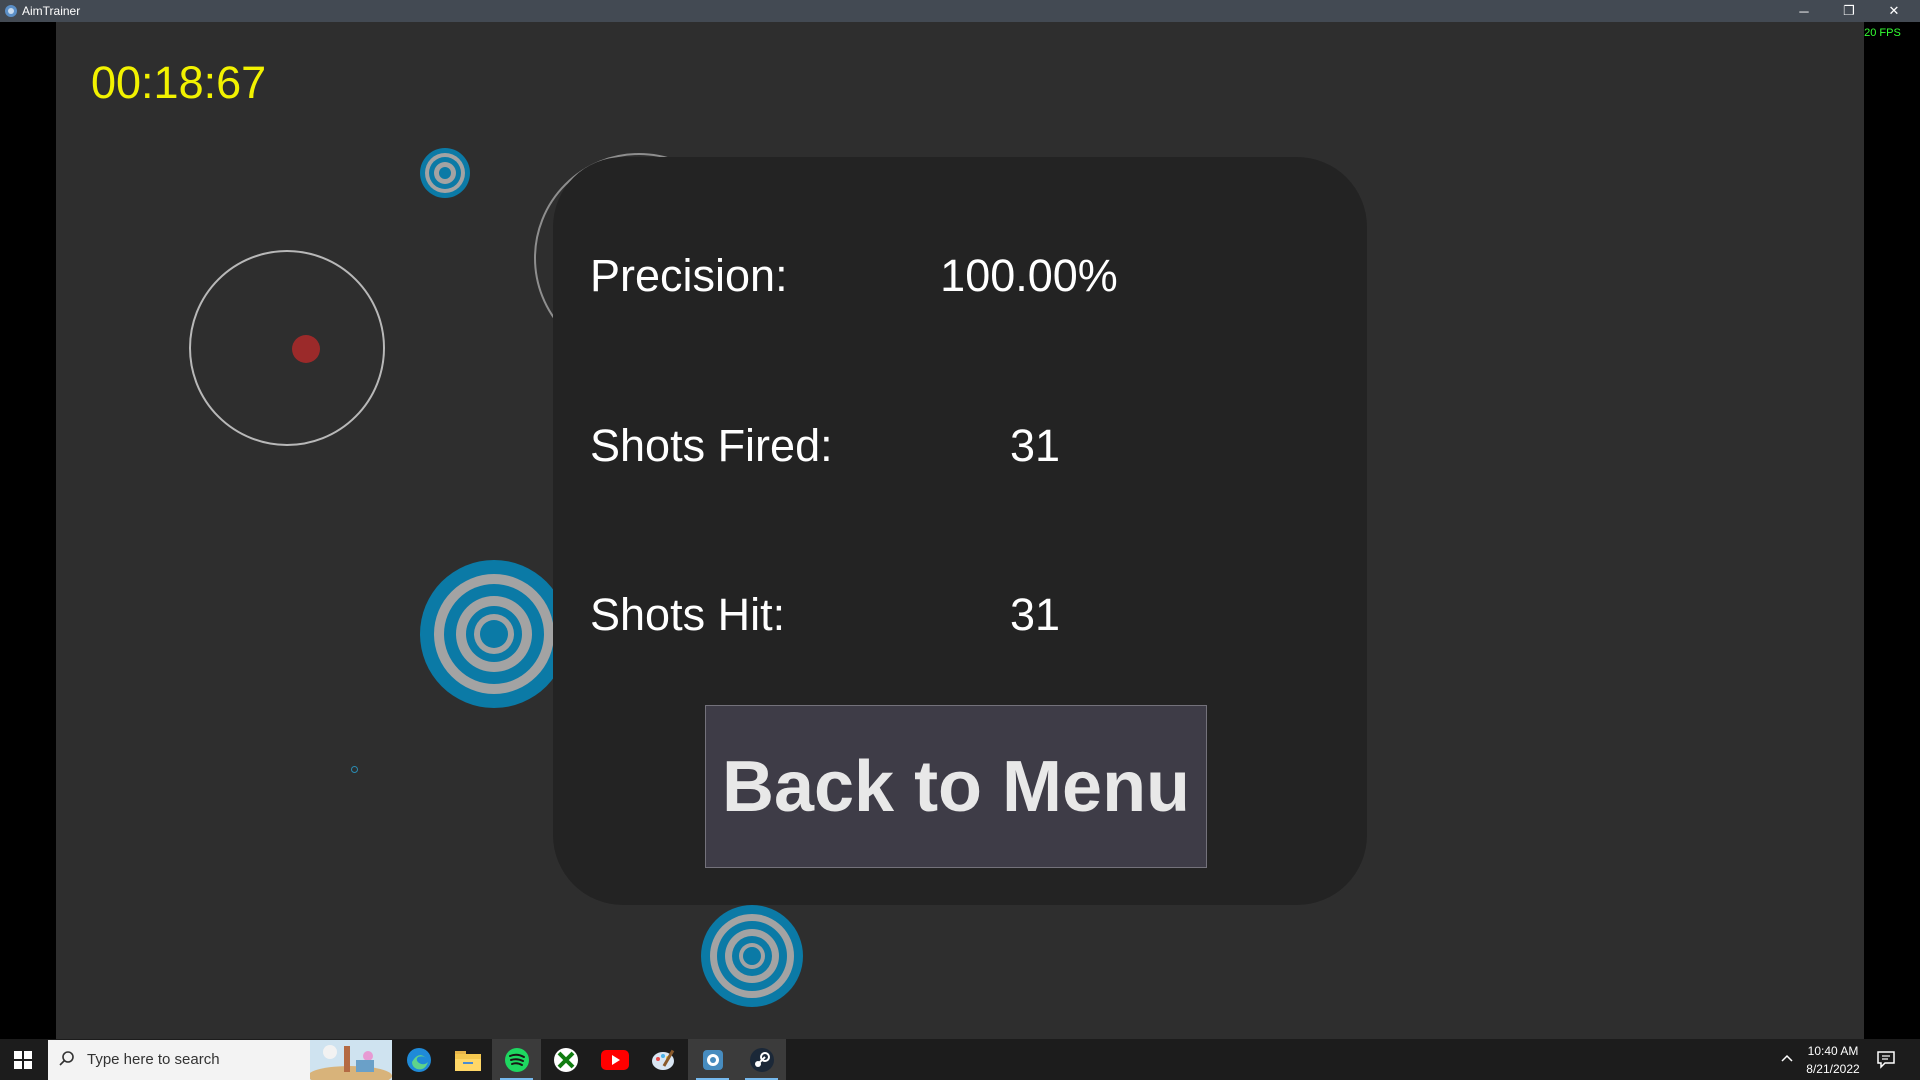  Describe the element at coordinates (467, 1059) in the screenshot. I see `file-explorer-icon` at that location.